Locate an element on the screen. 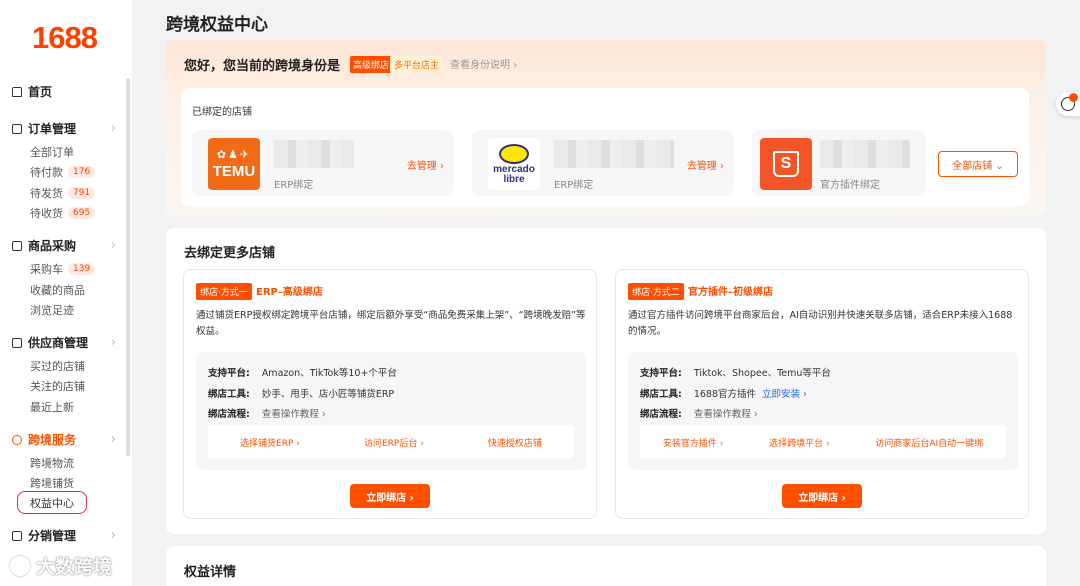  row-label: 支持平台: is located at coordinates (661, 373).